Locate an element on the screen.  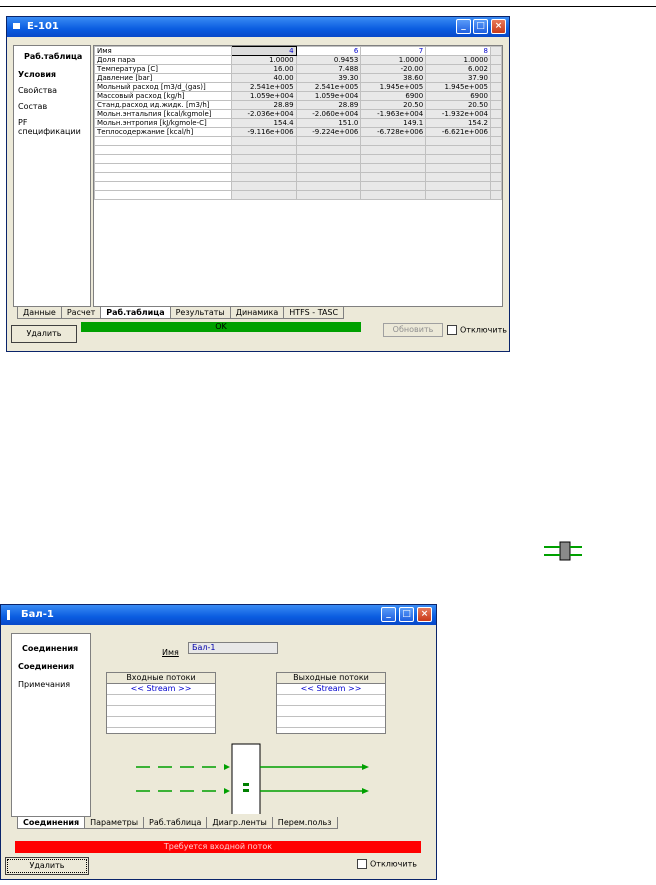
table-cell: 6.002 is located at coordinates (458, 69).